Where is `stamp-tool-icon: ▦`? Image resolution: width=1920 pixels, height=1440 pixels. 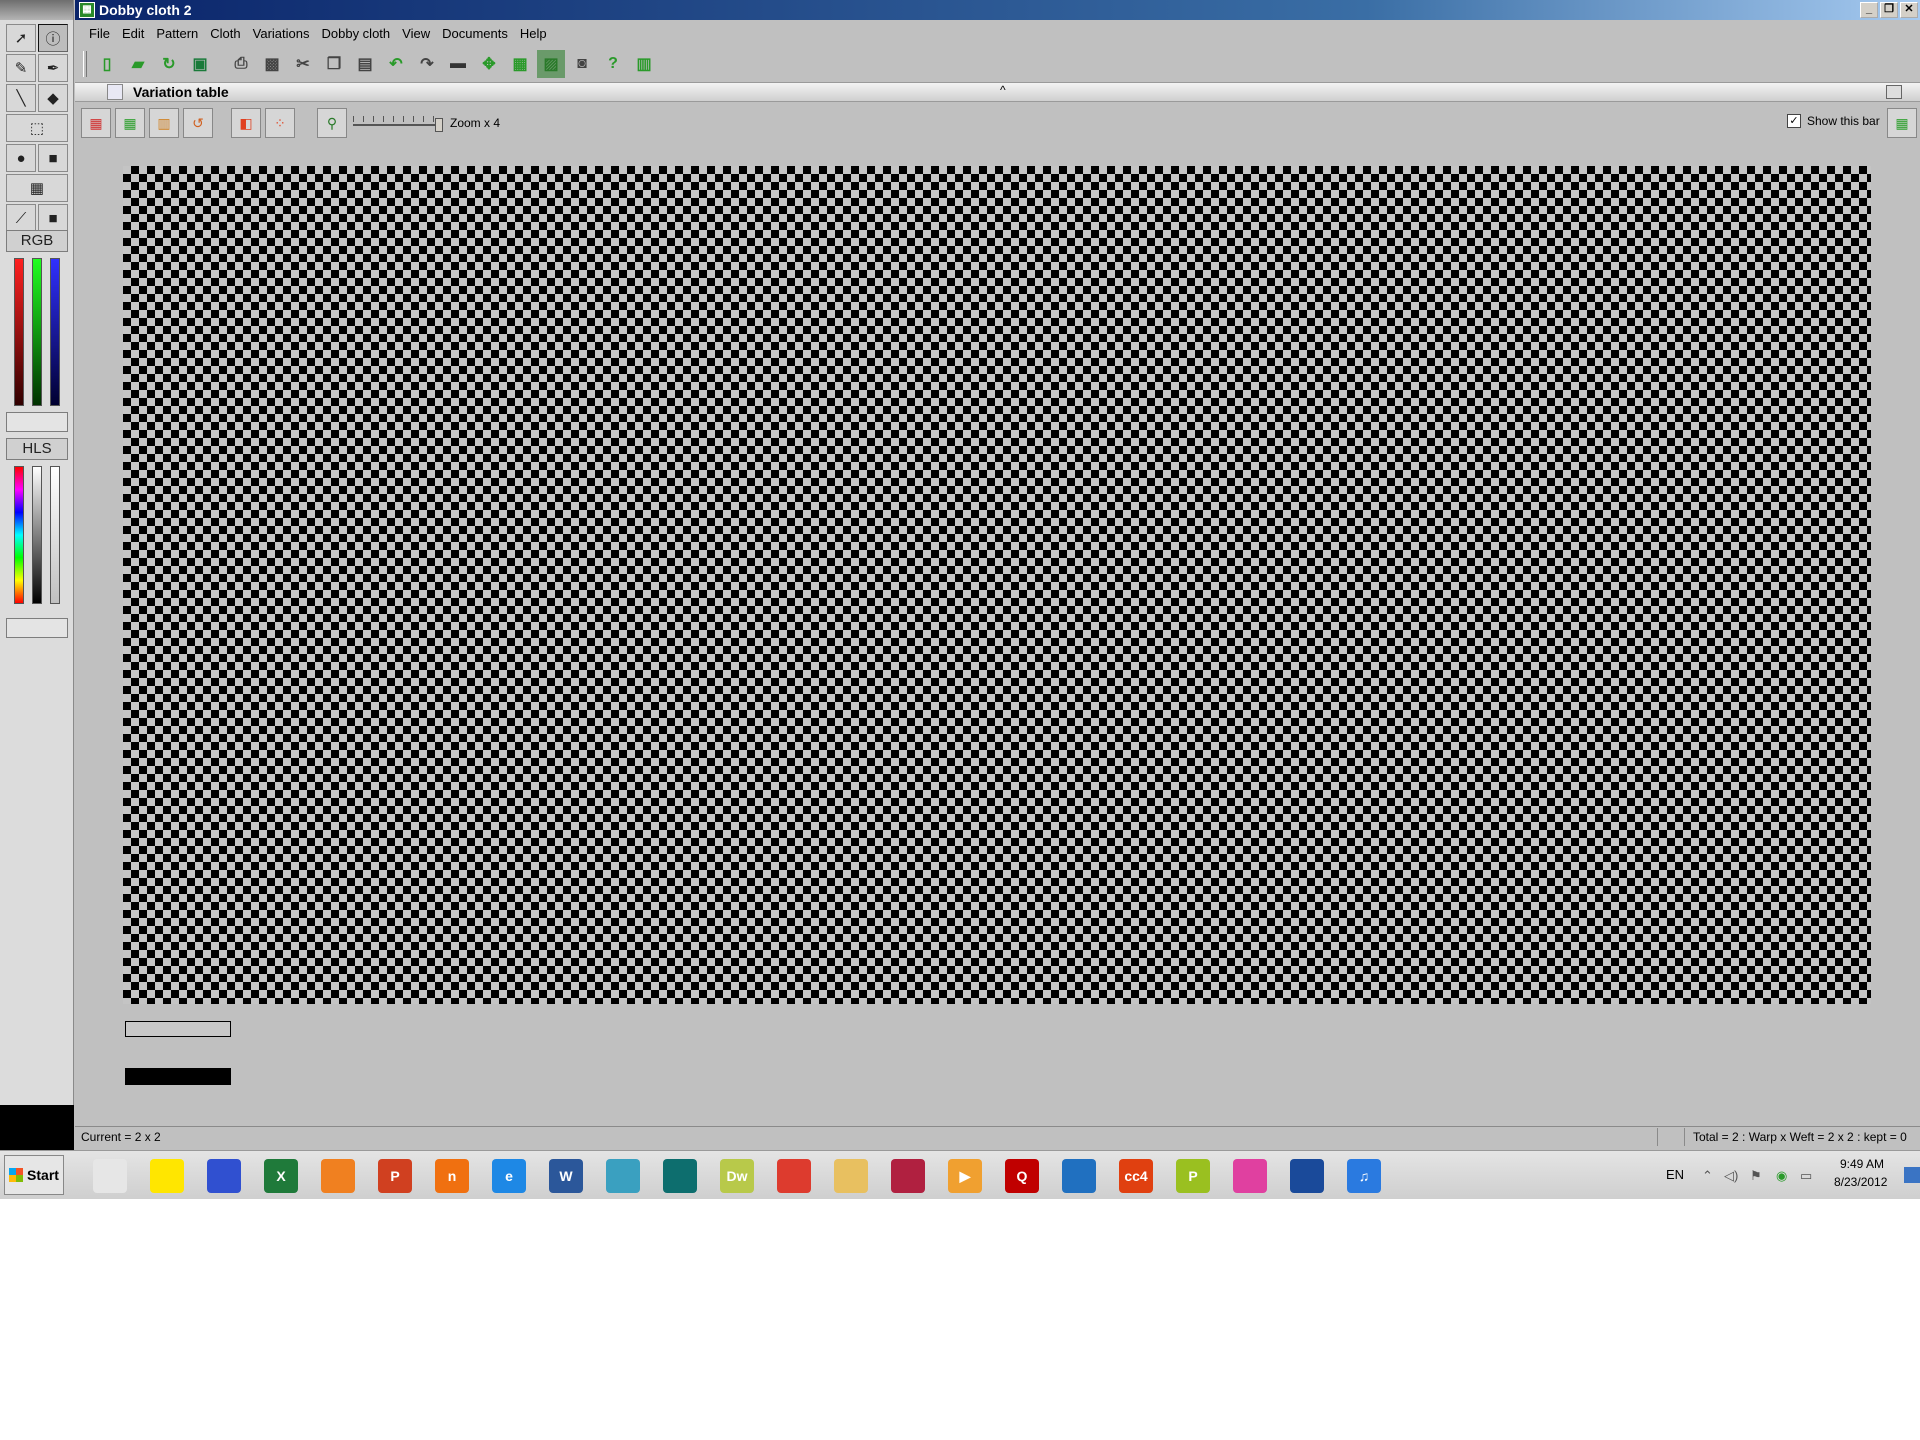
stamp-tool-icon: ▦ is located at coordinates (37, 188).